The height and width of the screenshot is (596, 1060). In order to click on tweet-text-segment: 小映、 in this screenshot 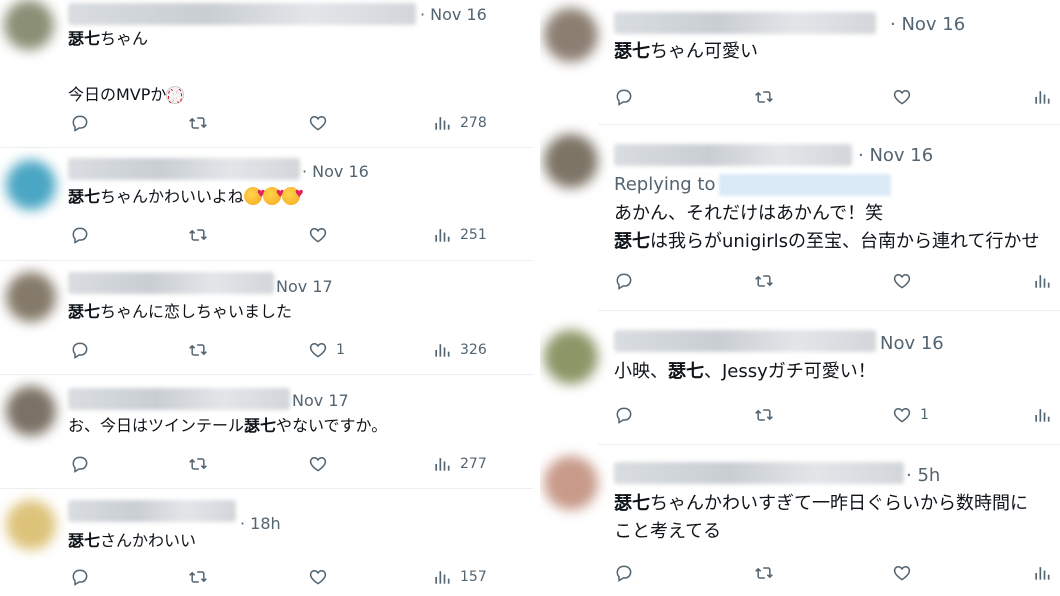, I will do `click(641, 371)`.